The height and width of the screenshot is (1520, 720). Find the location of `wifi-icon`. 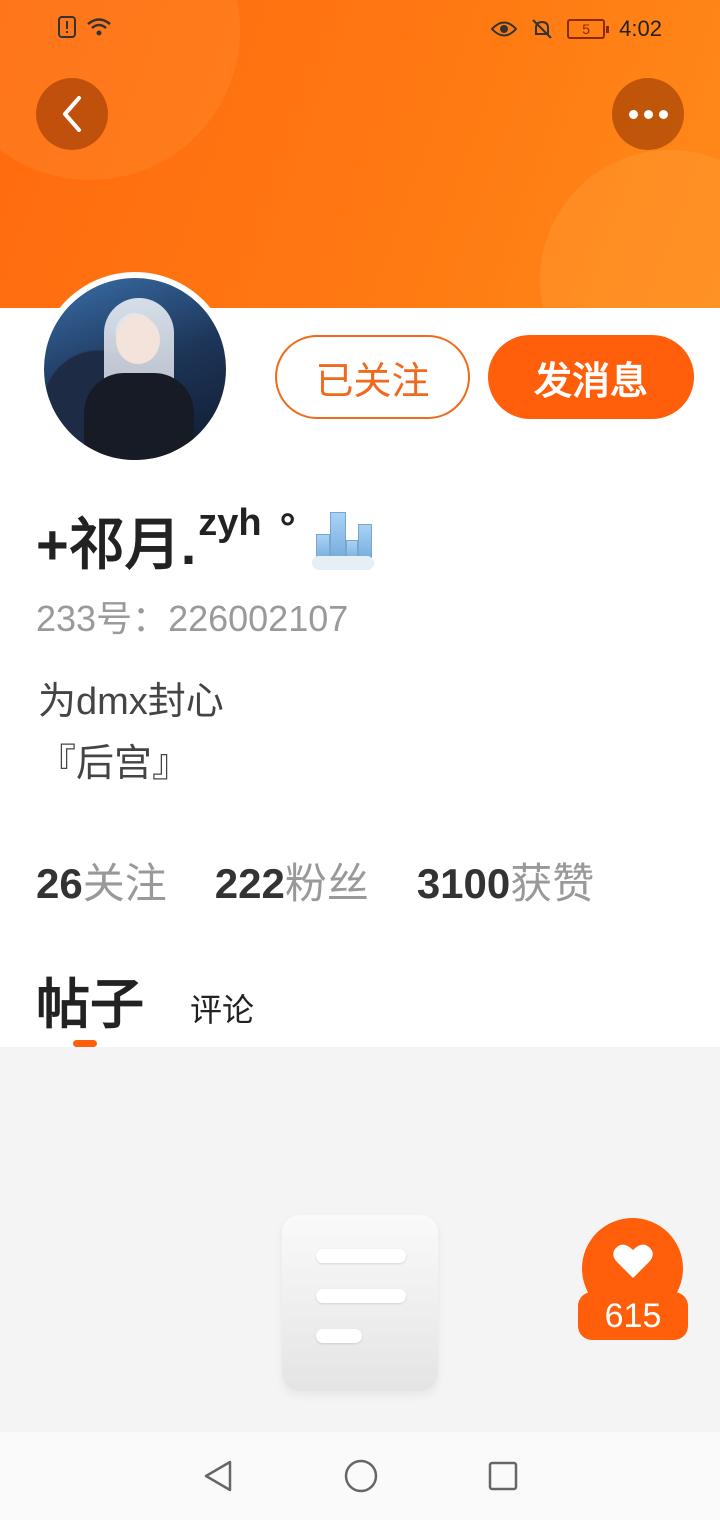

wifi-icon is located at coordinates (99, 27).